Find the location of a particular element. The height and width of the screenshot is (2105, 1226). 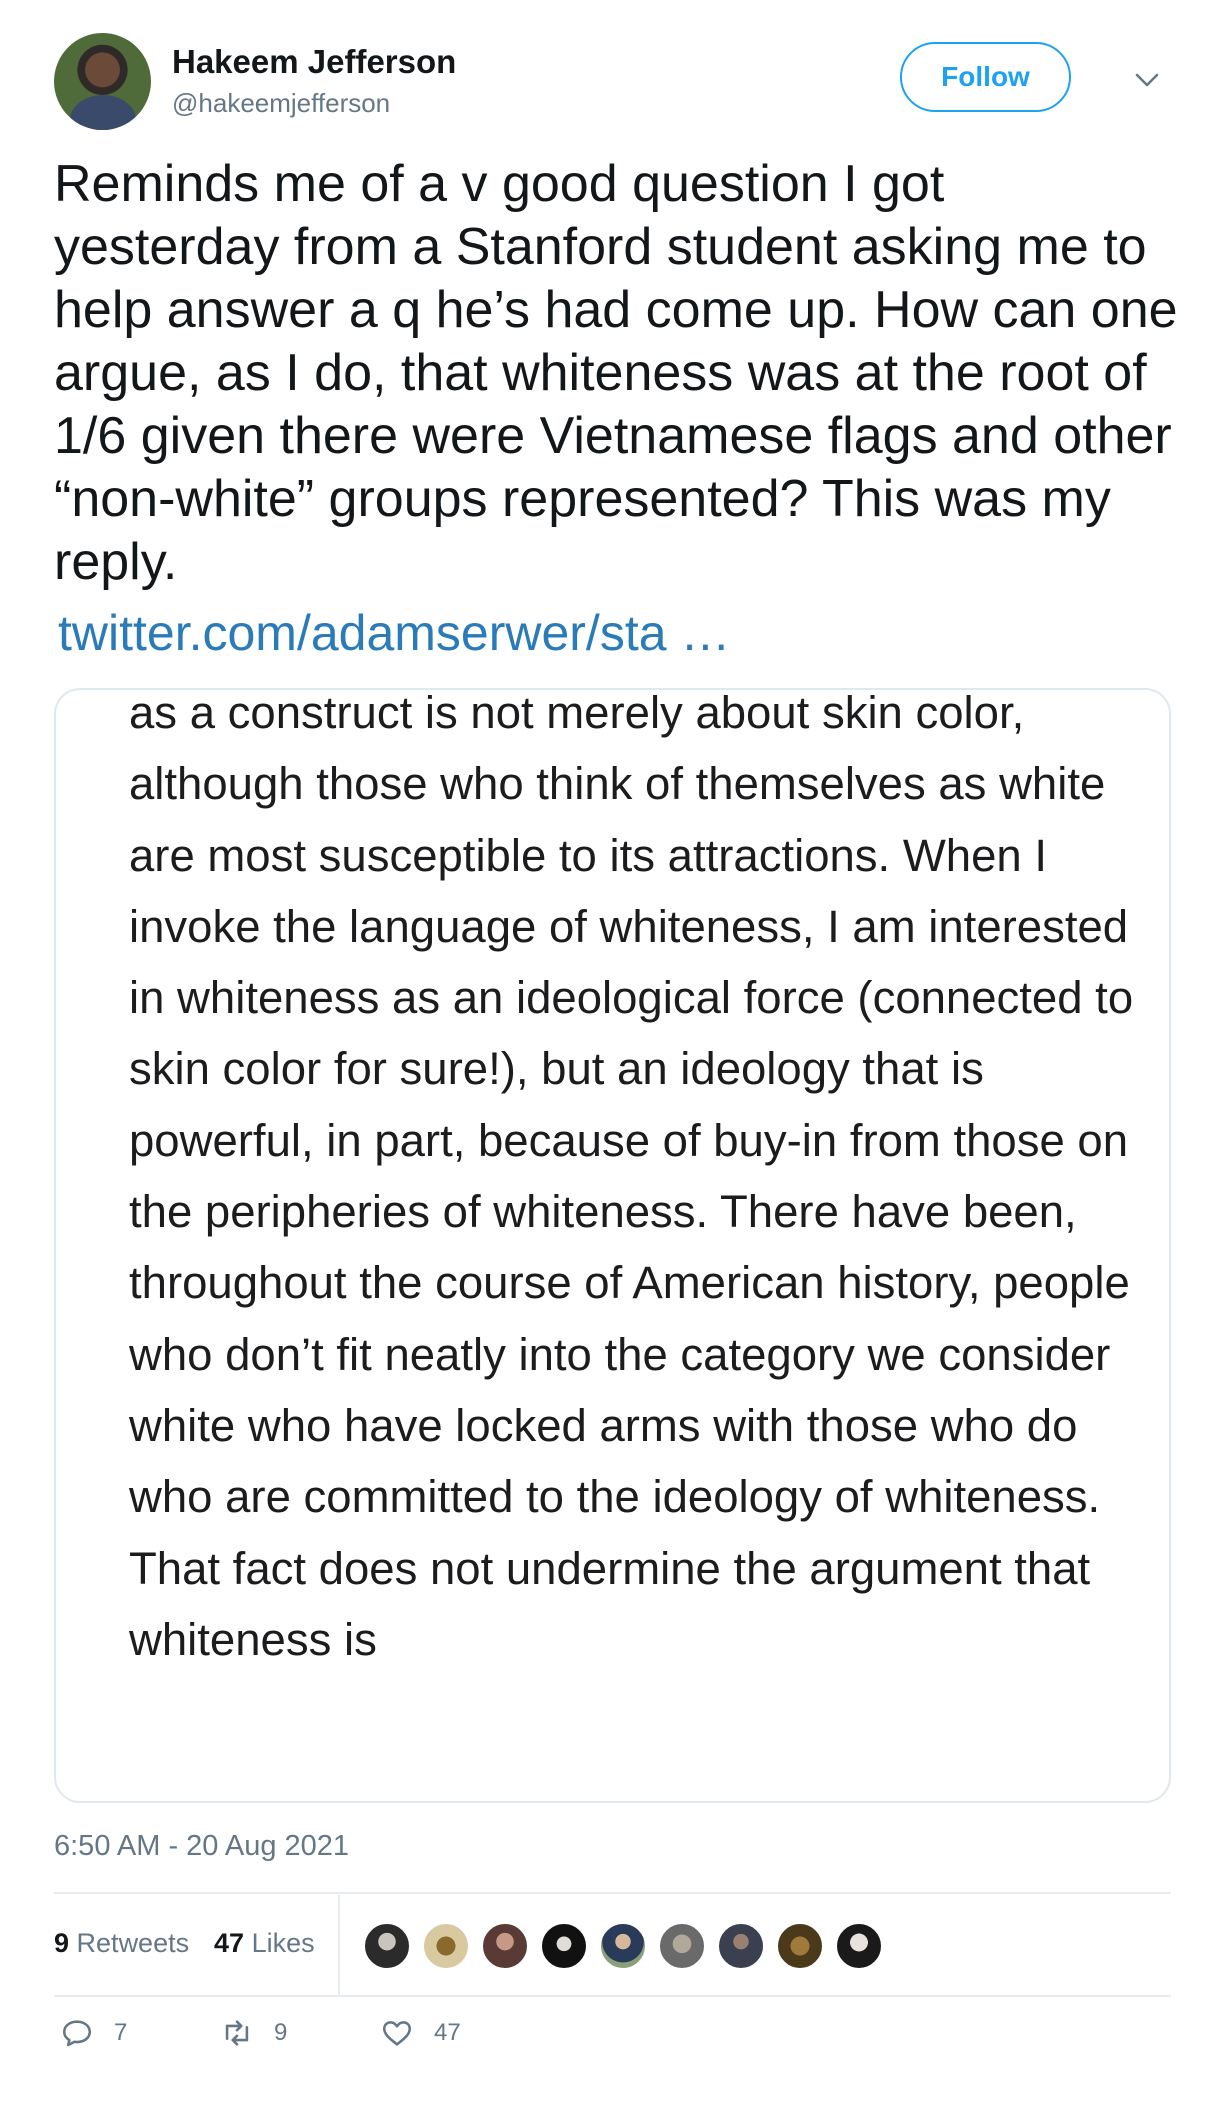

retweets-label: Retweets is located at coordinates (133, 1943).